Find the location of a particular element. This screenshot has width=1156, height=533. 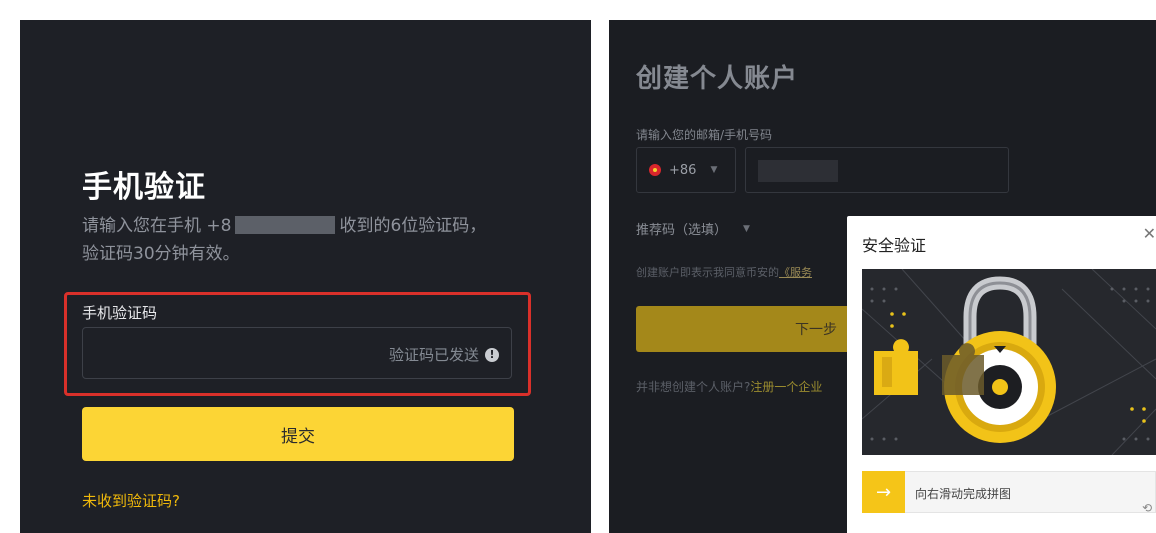

referral-code-toggle: 推荐码（选填） ▼ is located at coordinates (693, 228).